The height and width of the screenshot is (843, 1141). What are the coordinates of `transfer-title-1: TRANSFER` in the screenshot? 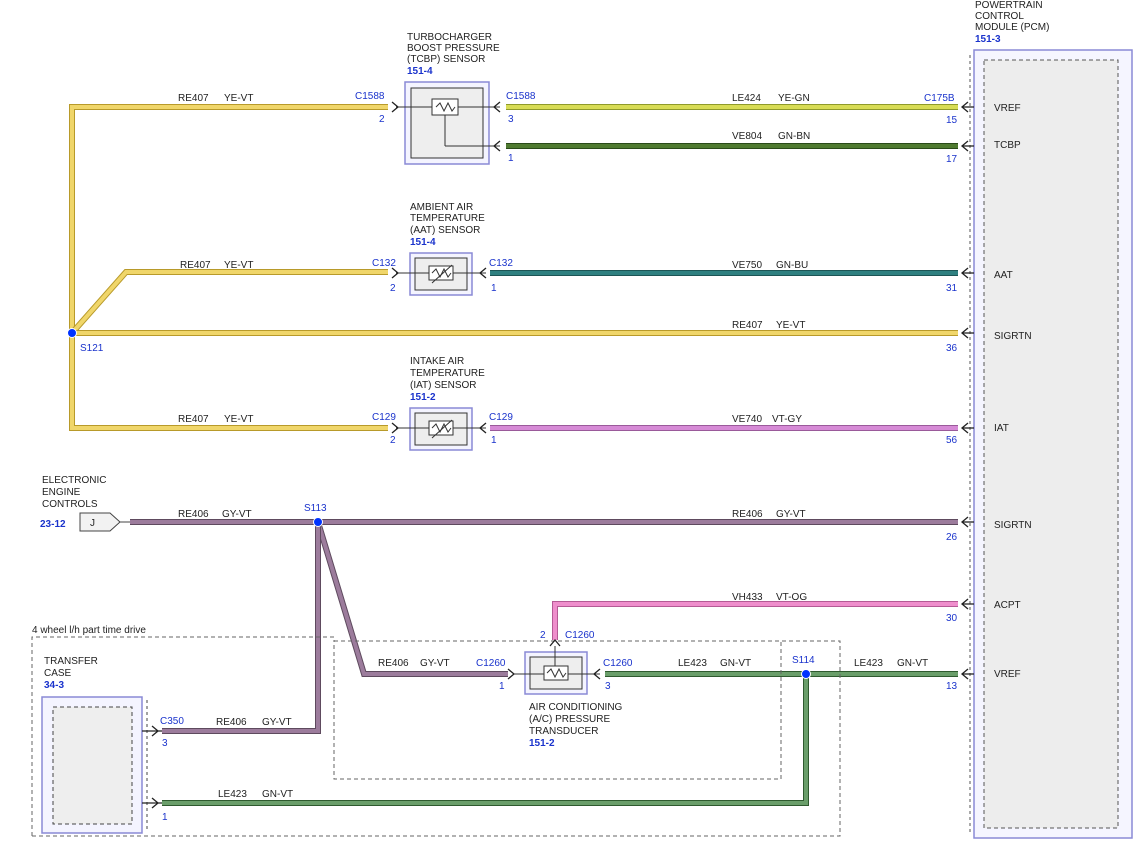 It's located at (71, 661).